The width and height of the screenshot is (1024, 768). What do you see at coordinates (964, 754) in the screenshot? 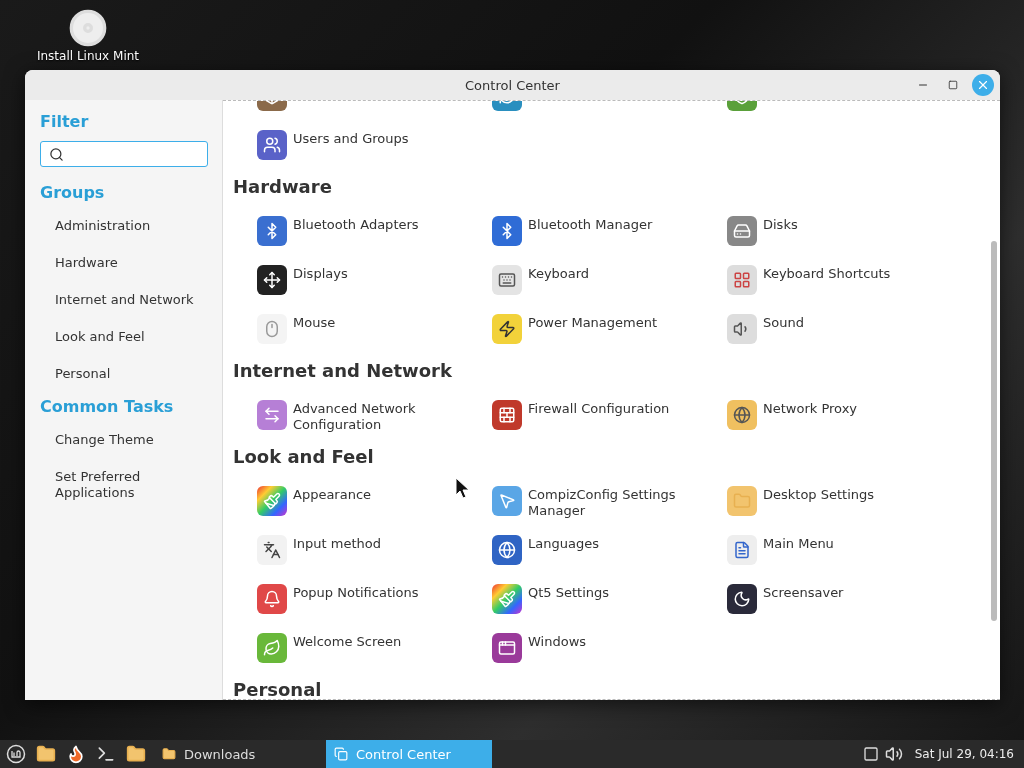
I see `clock: Sat Jul 29, 04:16` at bounding box center [964, 754].